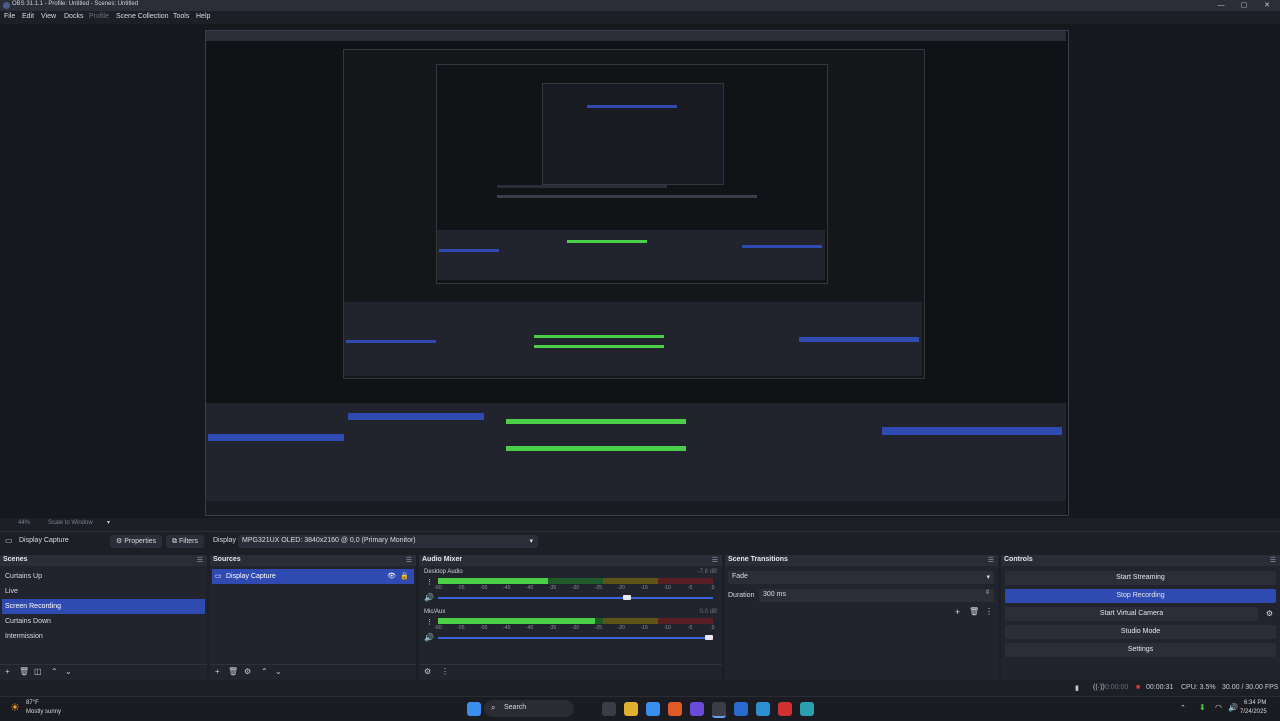  Describe the element at coordinates (1140, 596) in the screenshot. I see `stop-recording-button: Stop Recording` at that location.